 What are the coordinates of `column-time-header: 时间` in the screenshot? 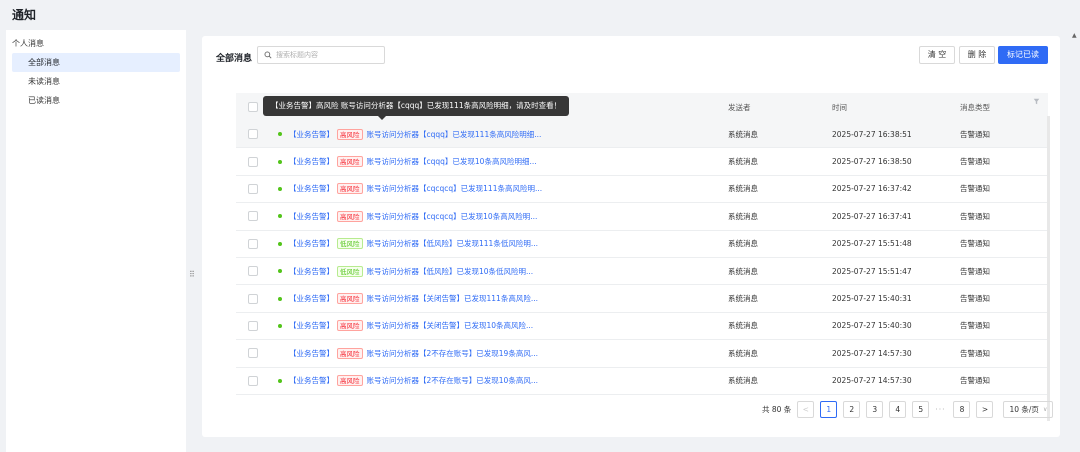 It's located at (839, 107).